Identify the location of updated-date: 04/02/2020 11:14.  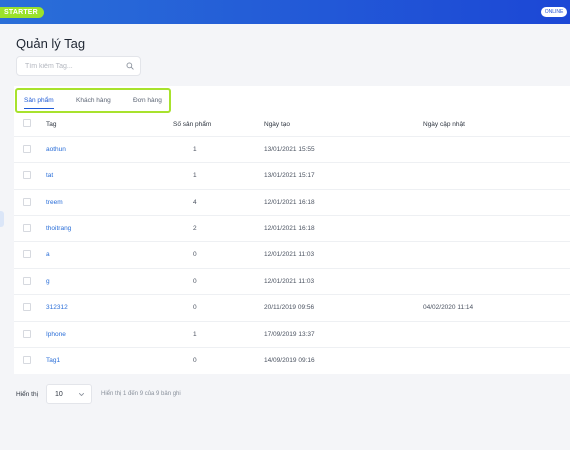
(448, 307).